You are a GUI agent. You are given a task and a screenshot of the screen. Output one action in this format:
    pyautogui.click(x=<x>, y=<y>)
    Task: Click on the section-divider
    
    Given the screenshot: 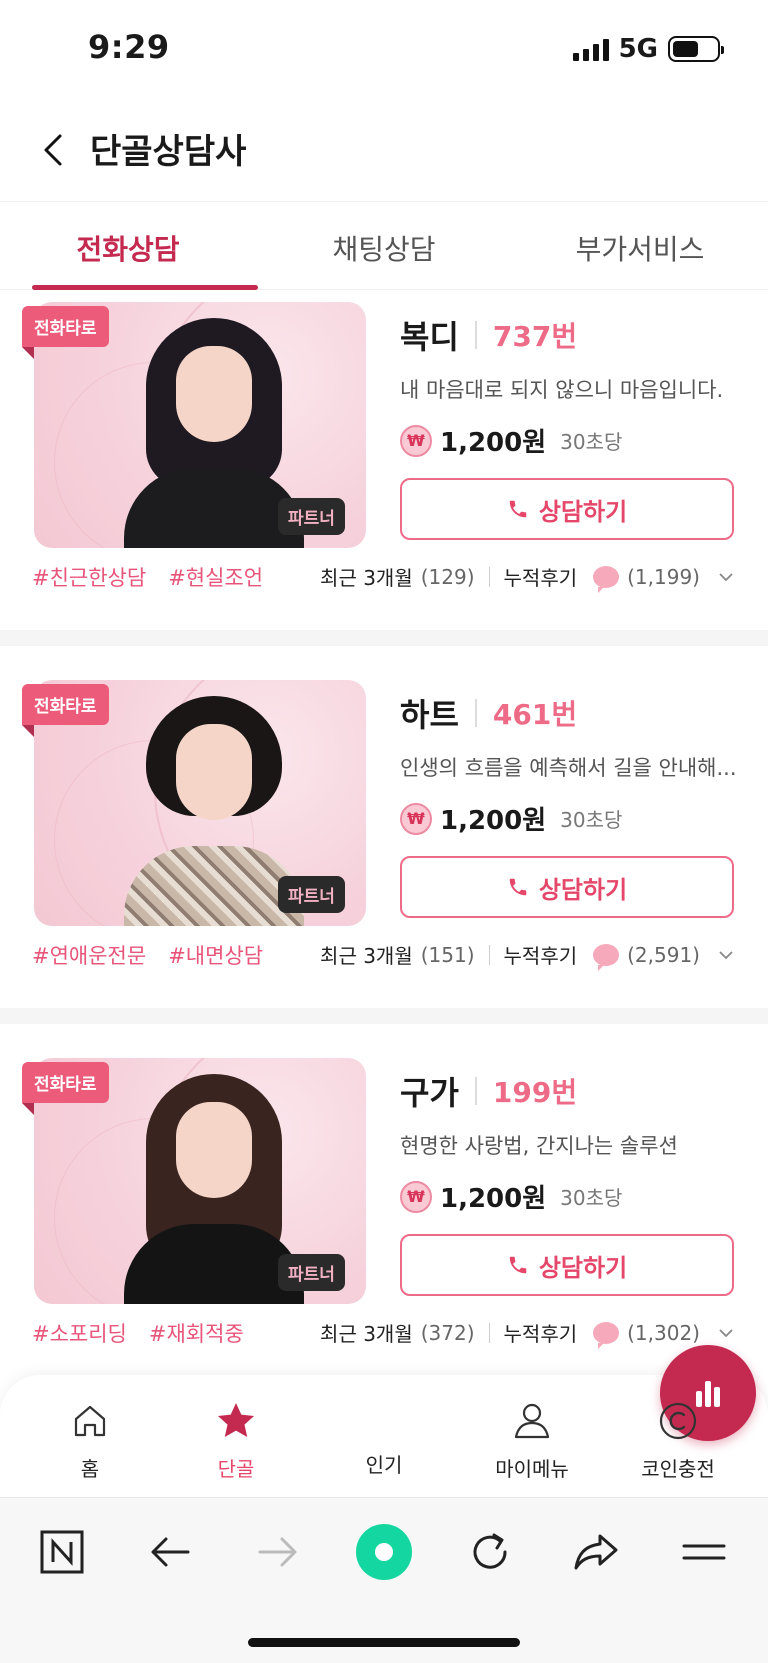 What is the action you would take?
    pyautogui.click(x=384, y=1016)
    